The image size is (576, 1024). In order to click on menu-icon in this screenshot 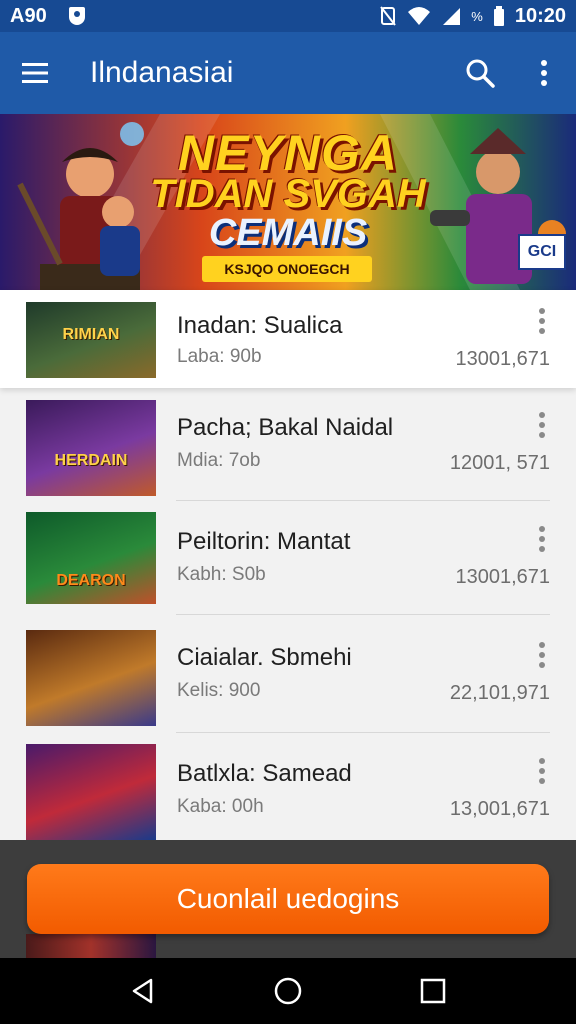, I will do `click(35, 73)`.